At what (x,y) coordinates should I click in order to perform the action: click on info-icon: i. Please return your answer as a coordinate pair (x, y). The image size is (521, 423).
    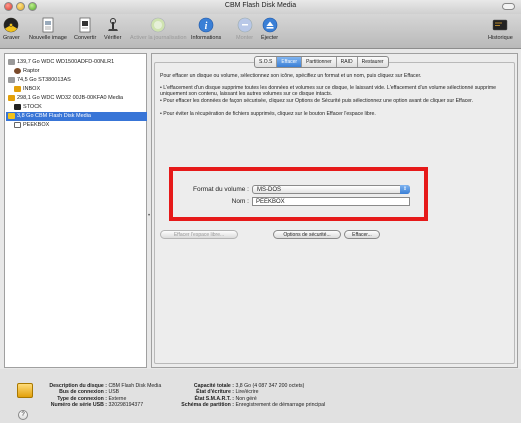
    Looking at the image, I should click on (206, 25).